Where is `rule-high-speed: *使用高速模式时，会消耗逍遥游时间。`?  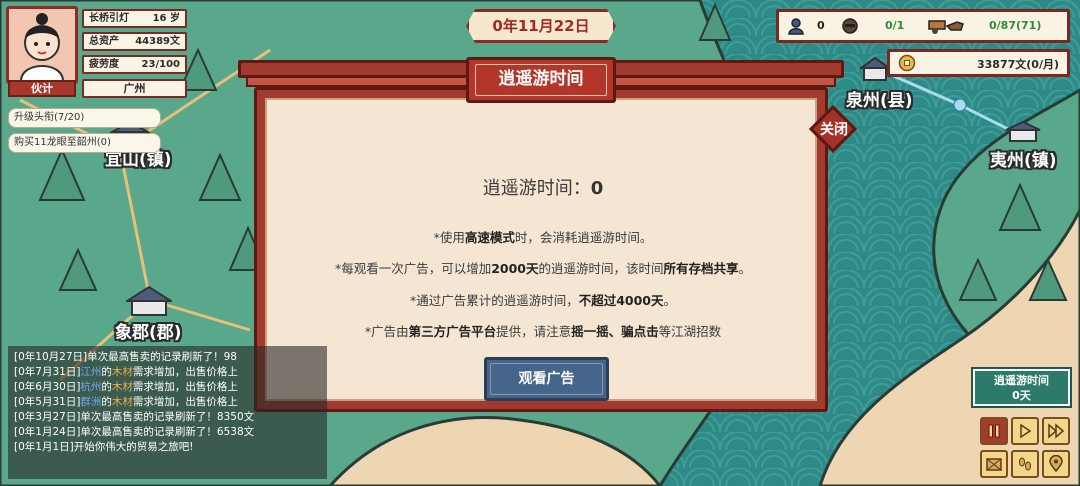 rule-high-speed: *使用高速模式时，会消耗逍遥游时间。 is located at coordinates (543, 236).